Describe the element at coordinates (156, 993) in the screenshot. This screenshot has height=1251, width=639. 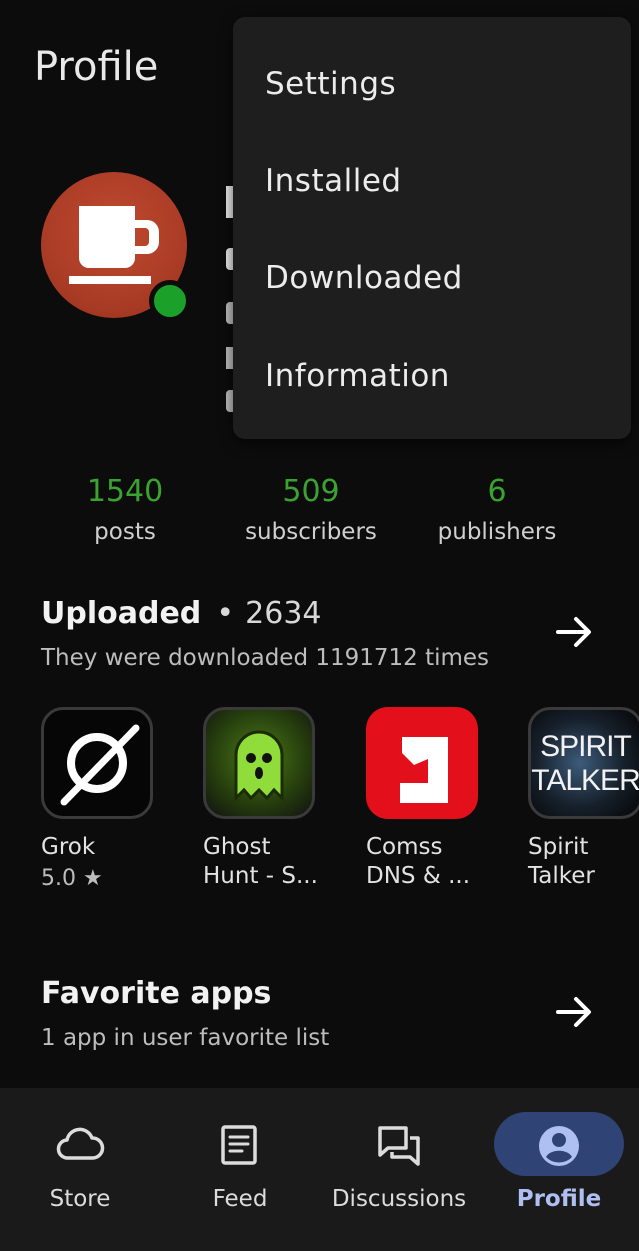
I see `favorites-title: Favorite apps` at that location.